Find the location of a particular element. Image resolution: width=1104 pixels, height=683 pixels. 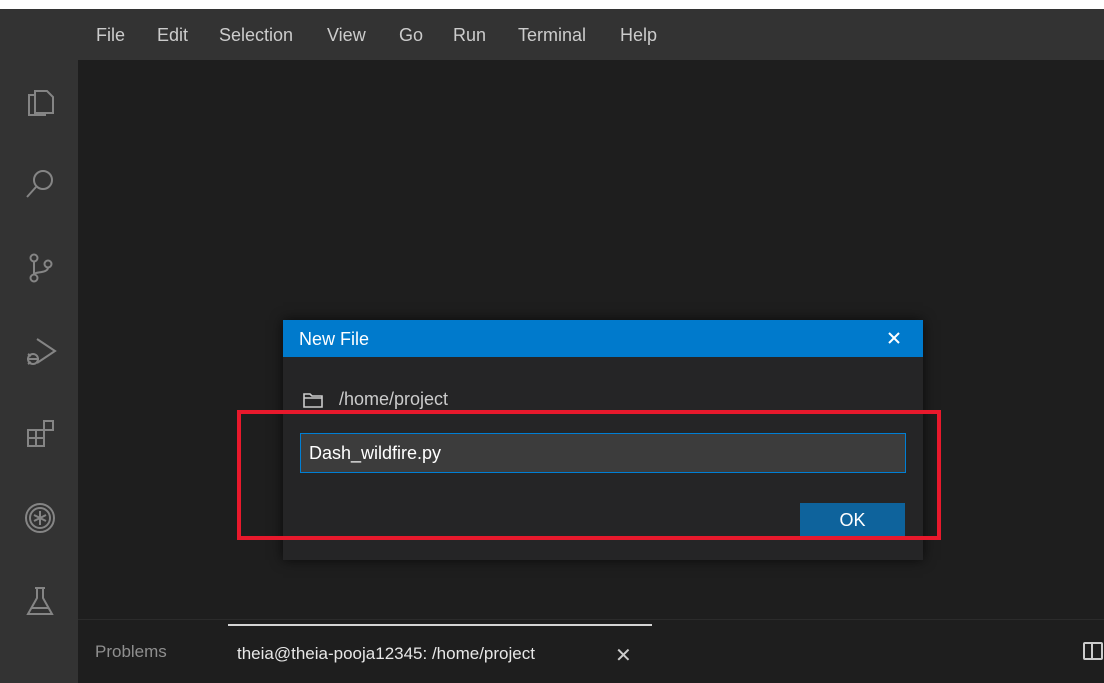

tab-problems: Problems is located at coordinates (131, 652).